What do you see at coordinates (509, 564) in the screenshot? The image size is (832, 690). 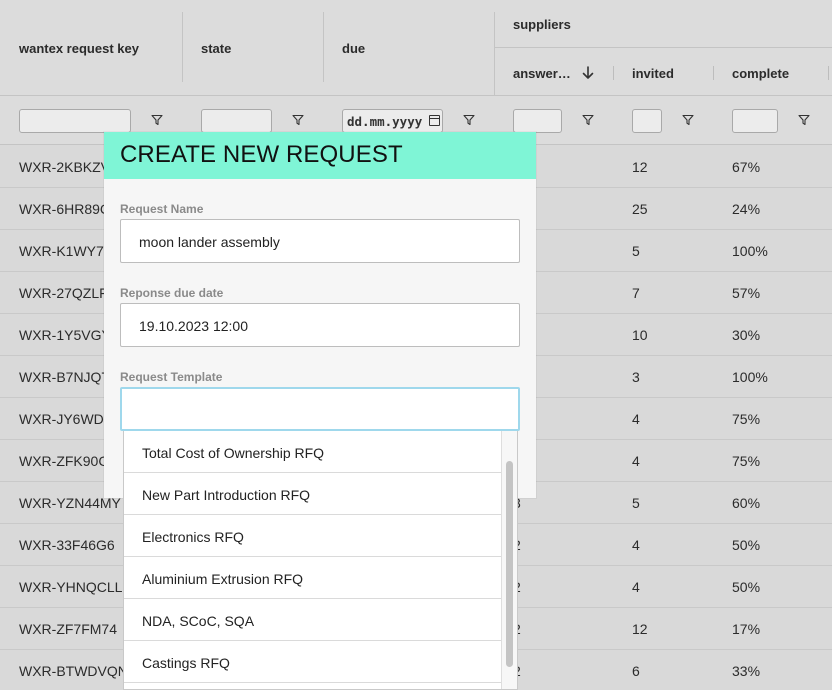 I see `dropdown-scrollbar-thumb` at bounding box center [509, 564].